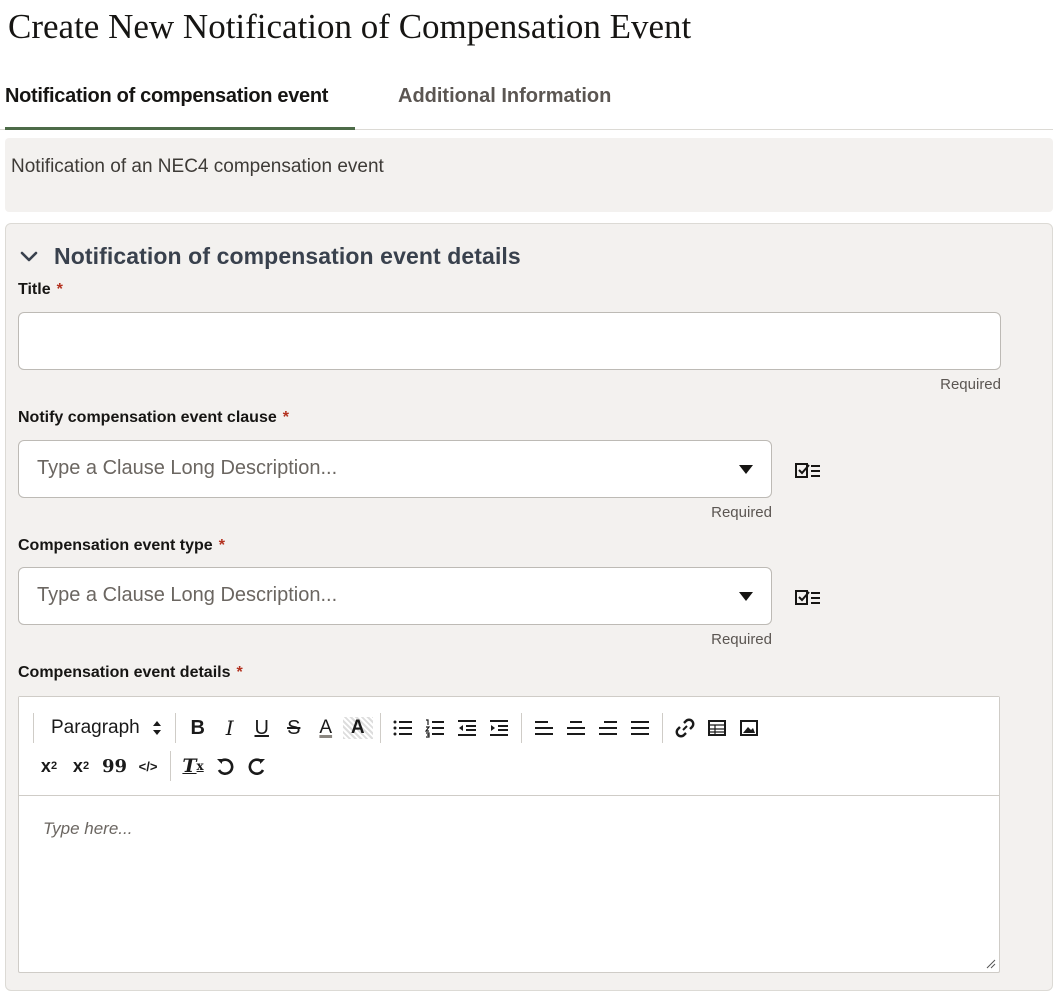 The image size is (1053, 992). I want to click on sort-arrows-icon, so click(156, 728).